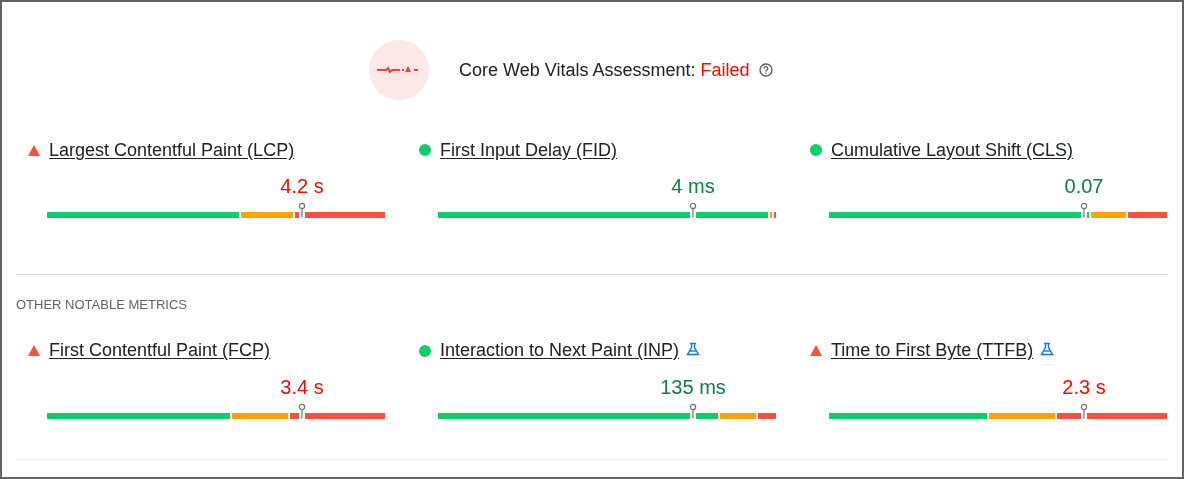  Describe the element at coordinates (302, 386) in the screenshot. I see `metric-value: 3.4 s` at that location.